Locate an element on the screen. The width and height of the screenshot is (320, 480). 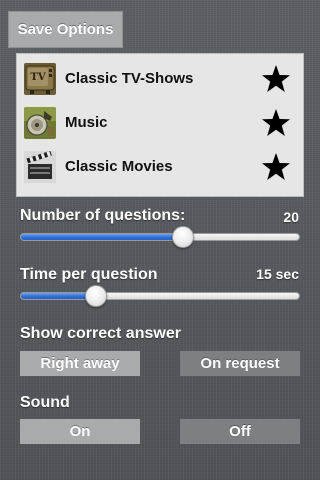
tv-icon: TV is located at coordinates (40, 79).